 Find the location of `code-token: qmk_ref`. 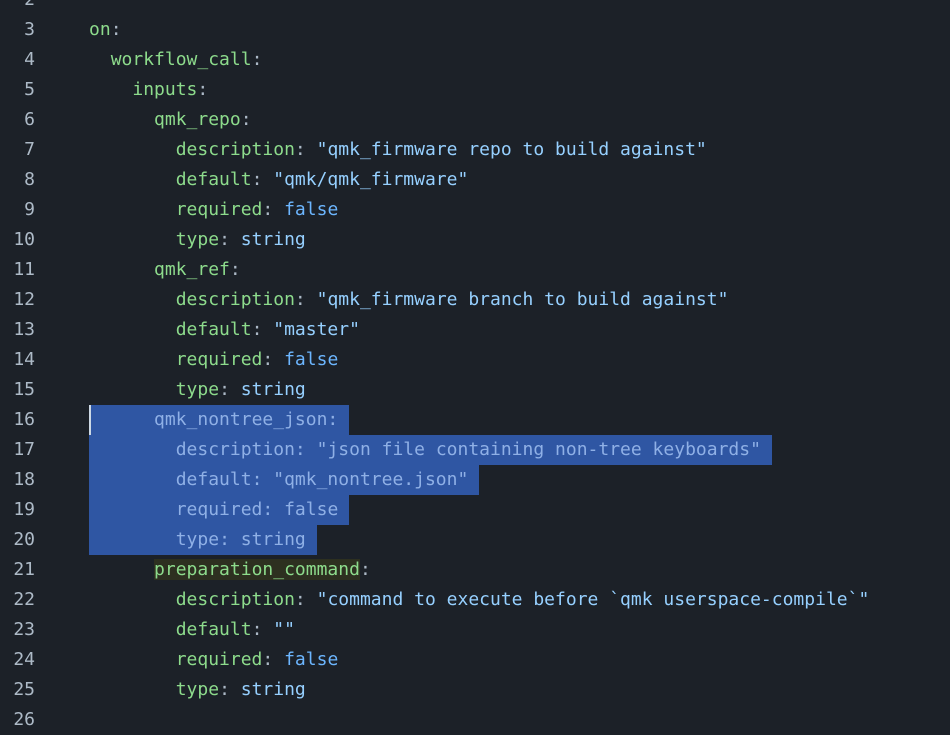

code-token: qmk_ref is located at coordinates (192, 269).